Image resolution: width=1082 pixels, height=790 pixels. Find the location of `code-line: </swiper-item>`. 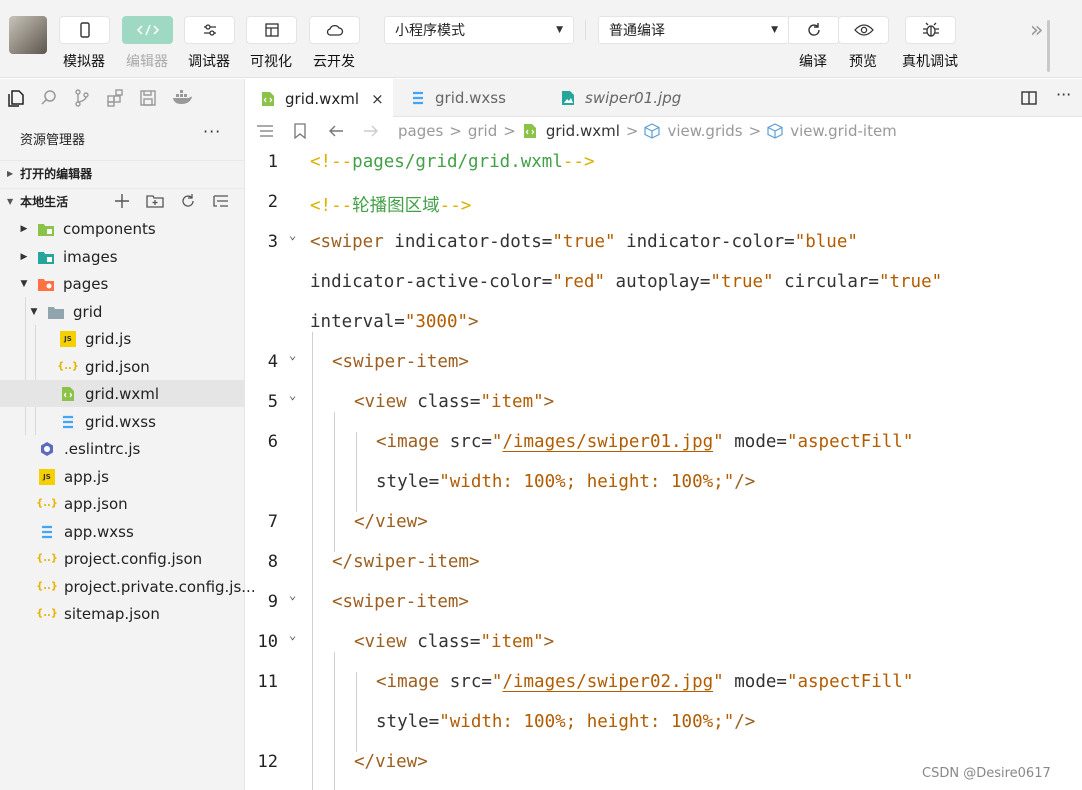

code-line: </swiper-item> is located at coordinates (406, 562).